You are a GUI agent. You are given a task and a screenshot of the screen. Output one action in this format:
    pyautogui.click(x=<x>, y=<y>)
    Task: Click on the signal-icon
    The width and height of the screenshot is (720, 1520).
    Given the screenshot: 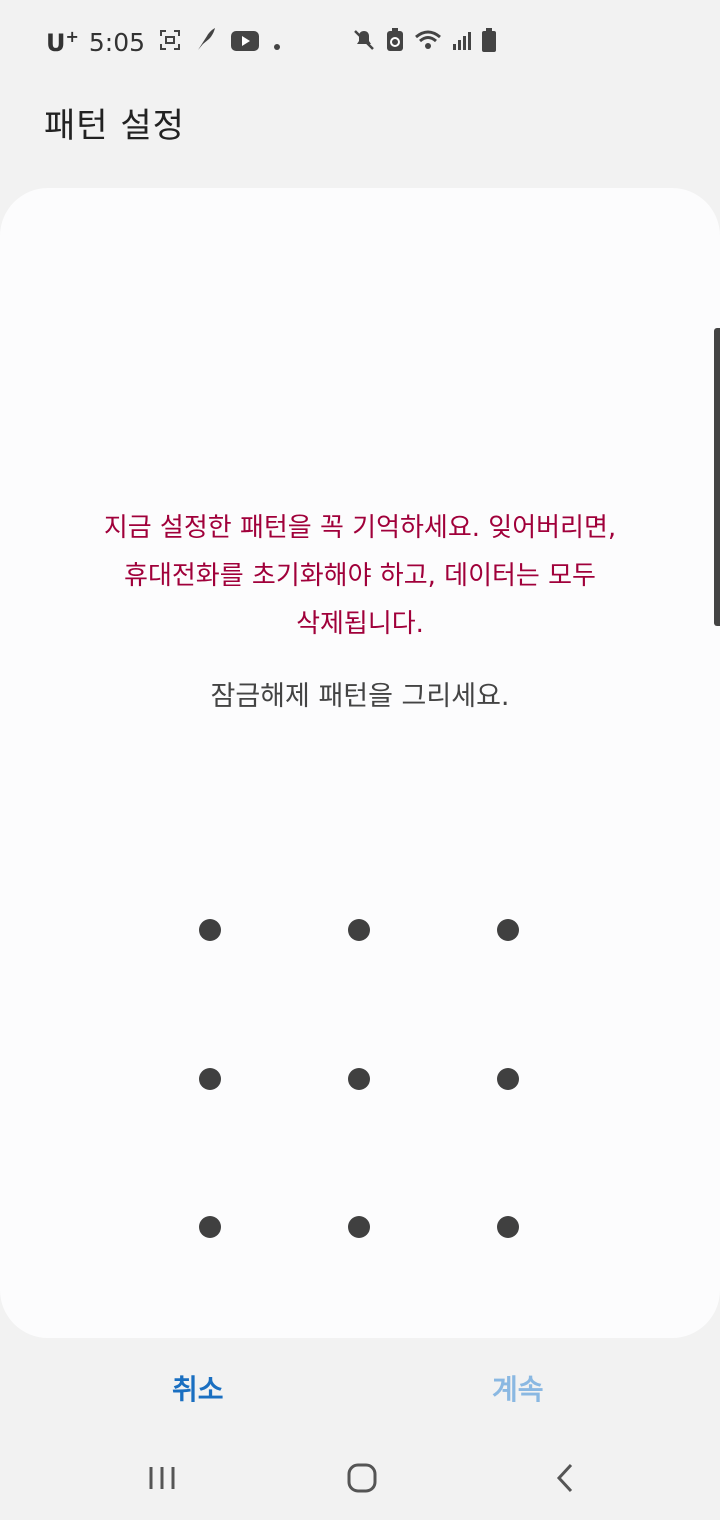 What is the action you would take?
    pyautogui.click(x=462, y=42)
    